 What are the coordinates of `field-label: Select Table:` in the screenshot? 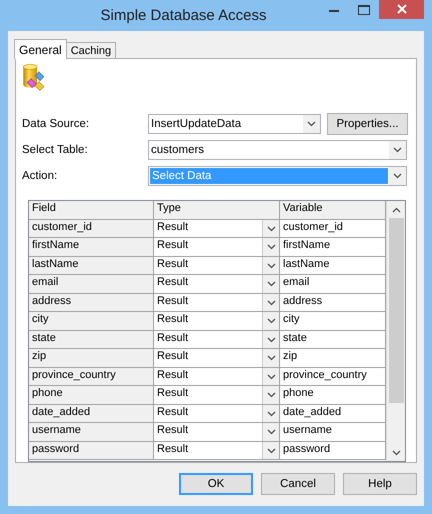 It's located at (55, 150).